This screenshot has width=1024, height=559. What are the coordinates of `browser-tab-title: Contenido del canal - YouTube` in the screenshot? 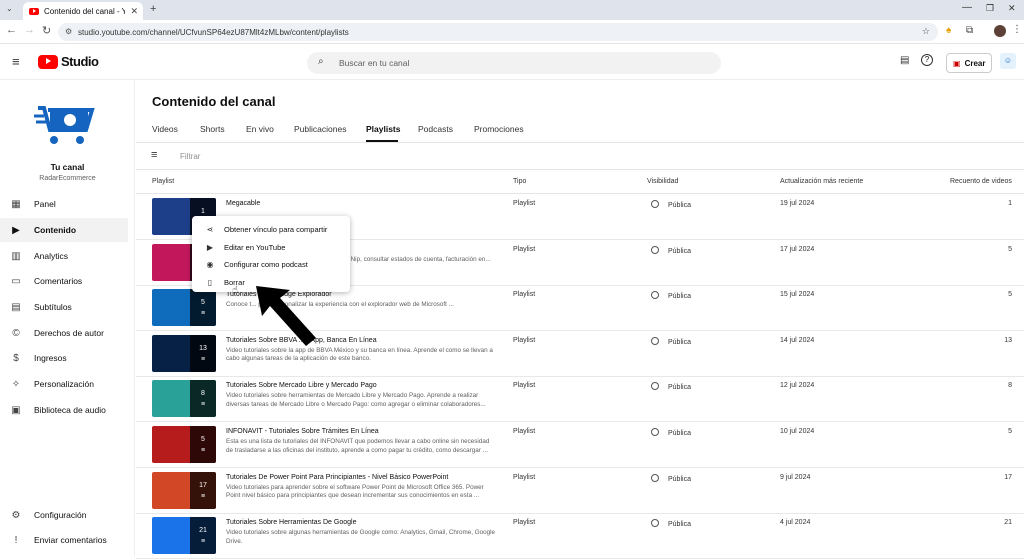 It's located at (85, 11).